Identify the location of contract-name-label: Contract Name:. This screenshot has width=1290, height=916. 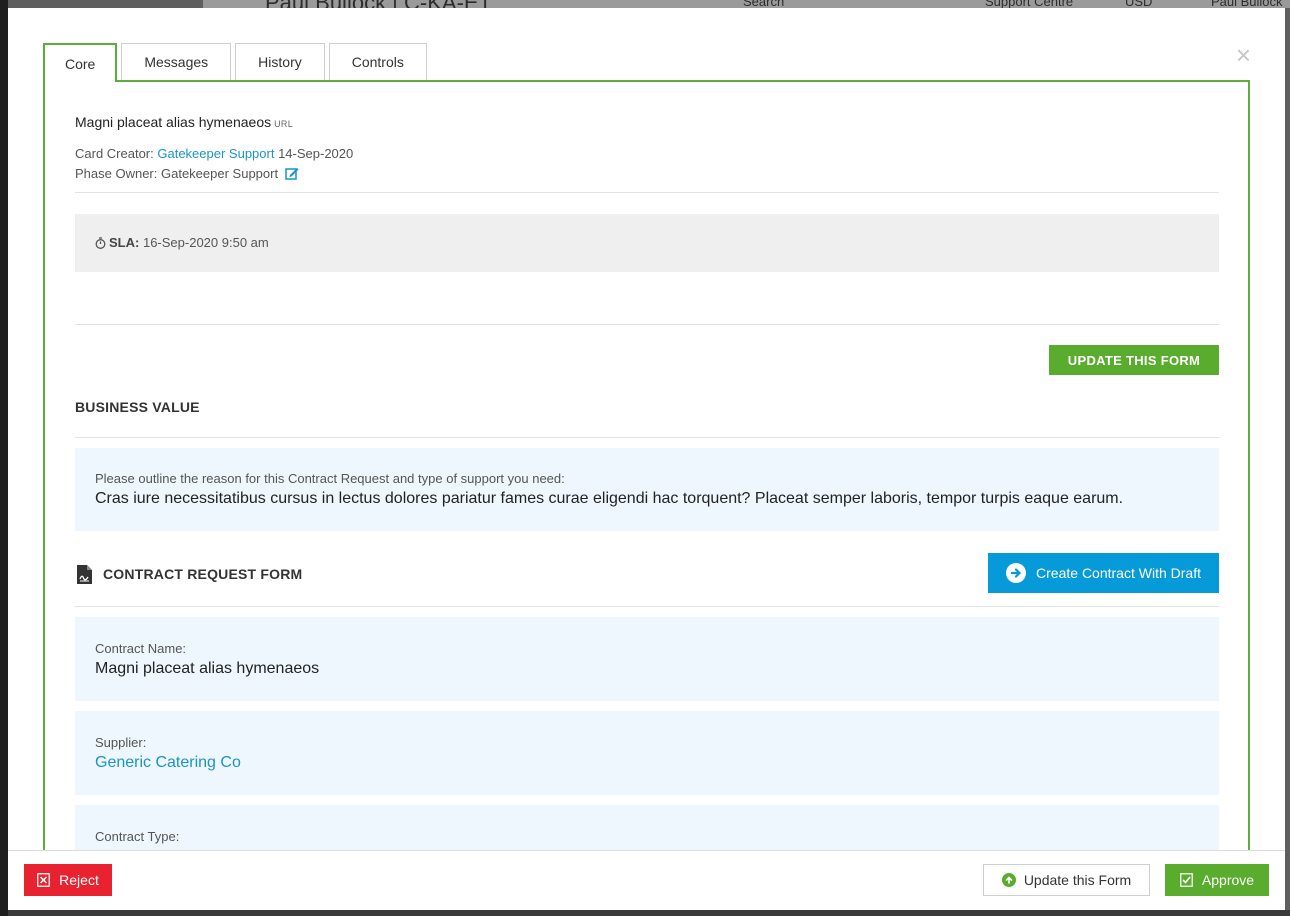
(141, 648).